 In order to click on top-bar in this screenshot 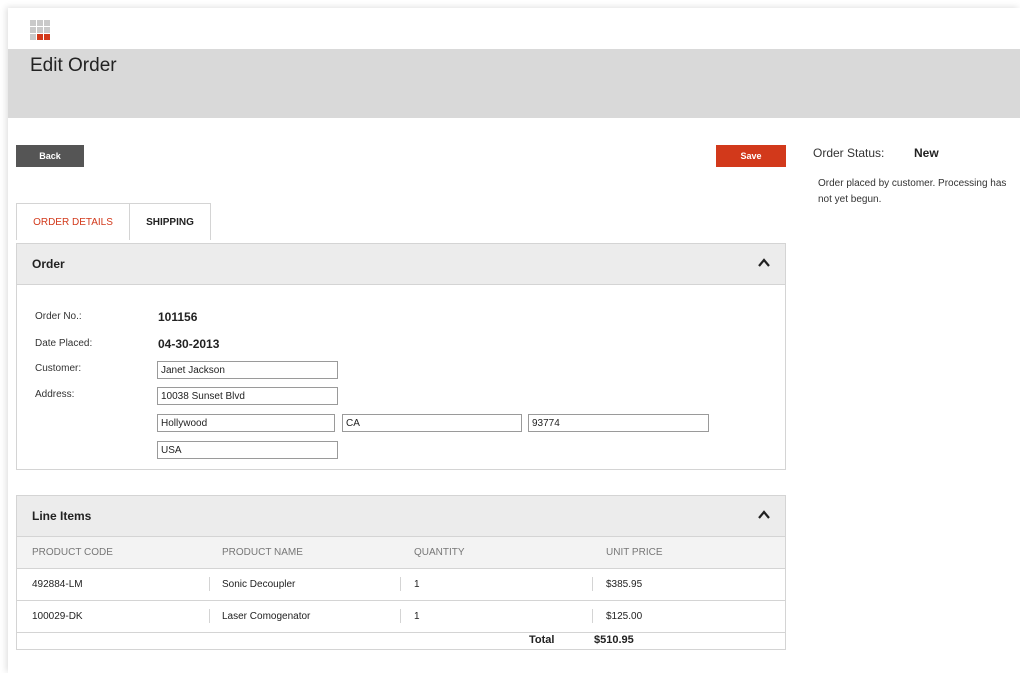, I will do `click(514, 28)`.